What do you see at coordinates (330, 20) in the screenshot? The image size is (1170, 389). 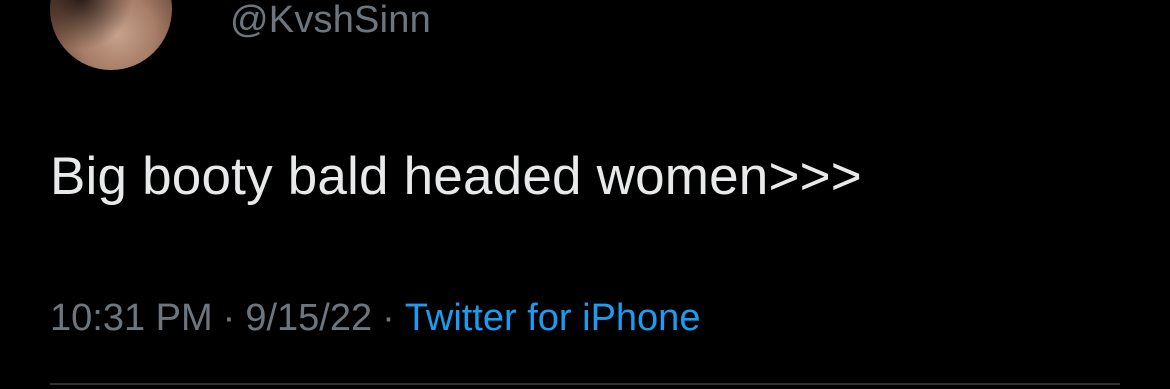 I see `user-handle: @KvshSinn` at bounding box center [330, 20].